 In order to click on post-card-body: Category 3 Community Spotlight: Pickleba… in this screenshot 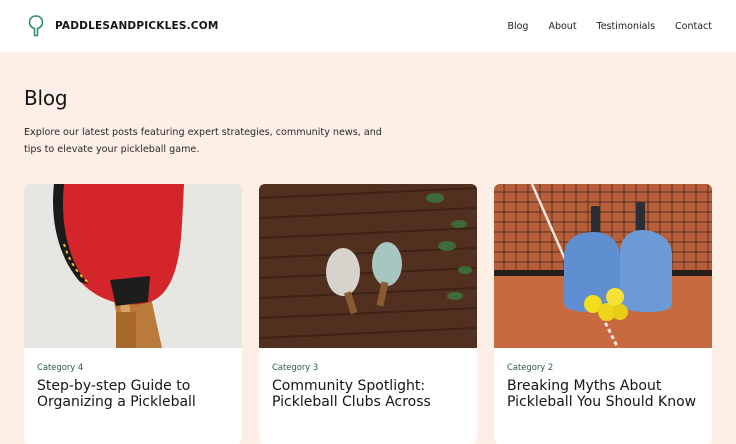, I will do `click(368, 379)`.